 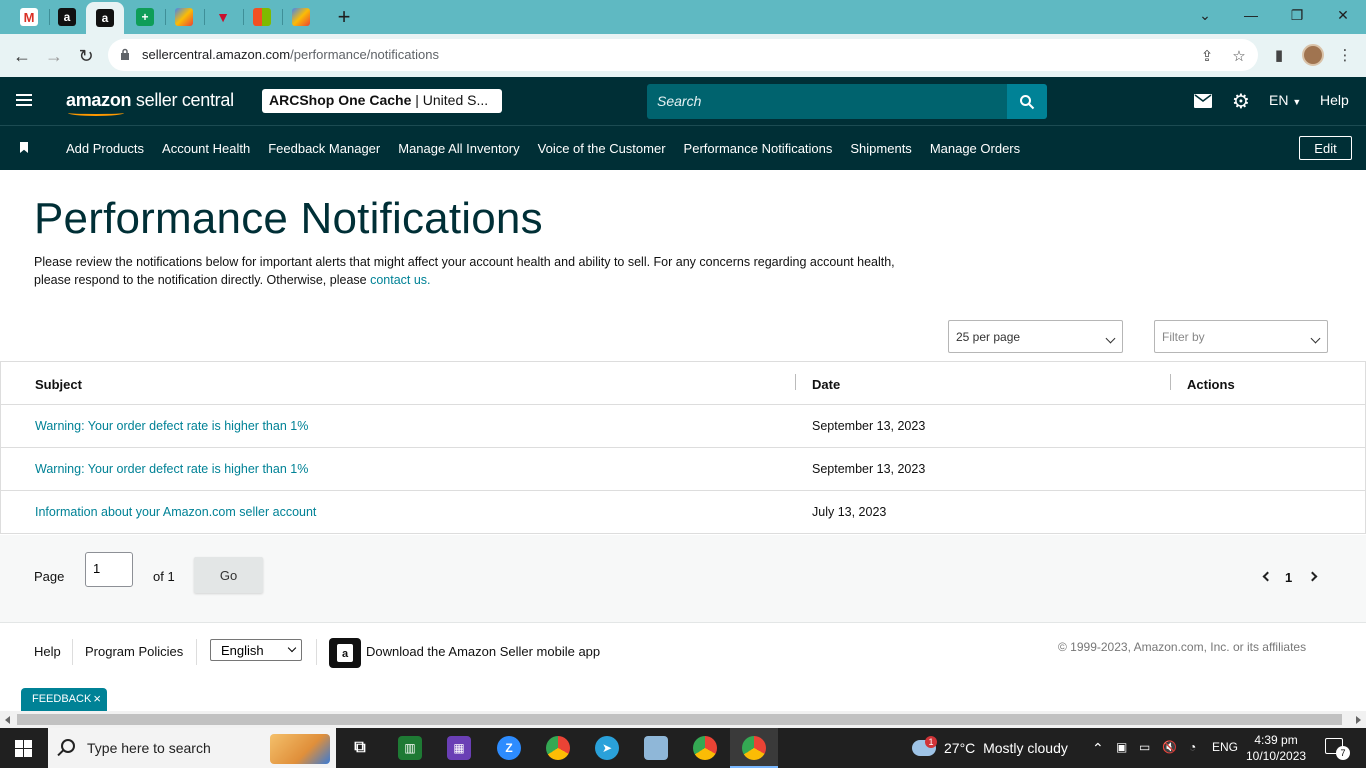 What do you see at coordinates (1267, 576) in the screenshot?
I see `previous-page-icon` at bounding box center [1267, 576].